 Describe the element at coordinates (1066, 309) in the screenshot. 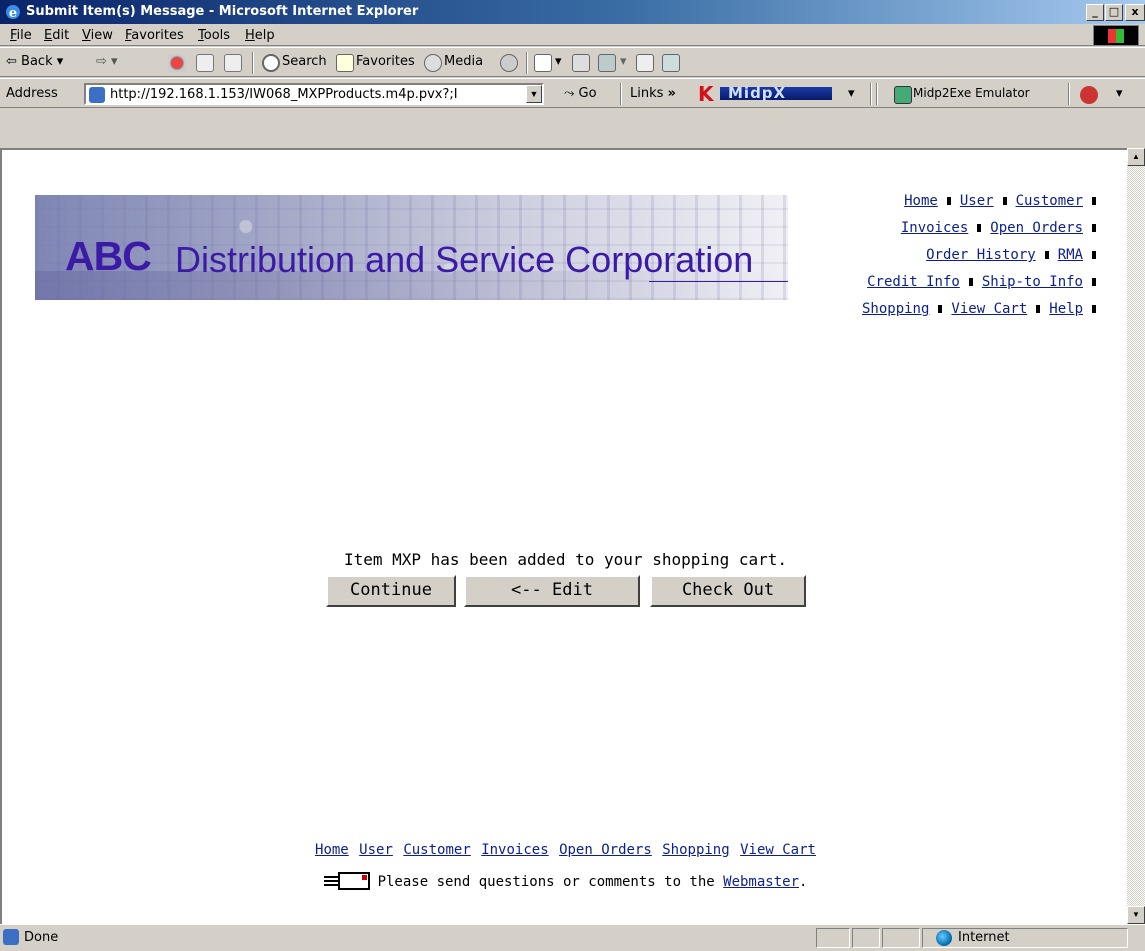

I see `nav-help: Help` at that location.